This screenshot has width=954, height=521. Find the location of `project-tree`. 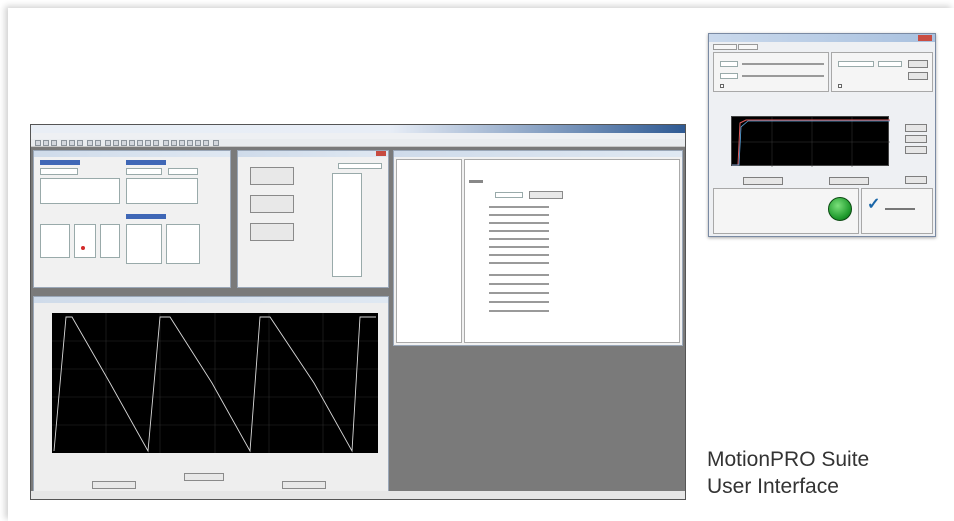

project-tree is located at coordinates (429, 251).